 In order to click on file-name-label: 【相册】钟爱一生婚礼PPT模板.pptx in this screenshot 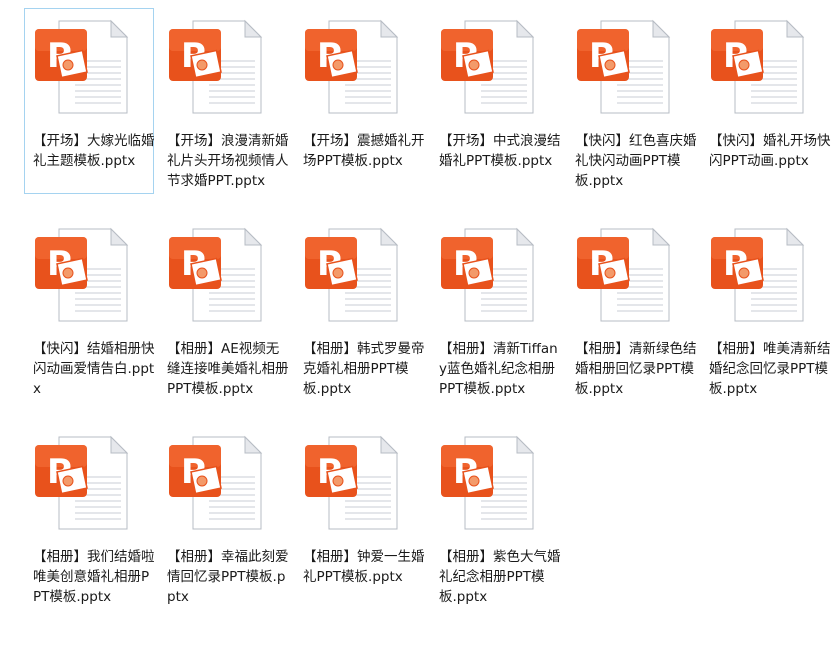, I will do `click(364, 567)`.